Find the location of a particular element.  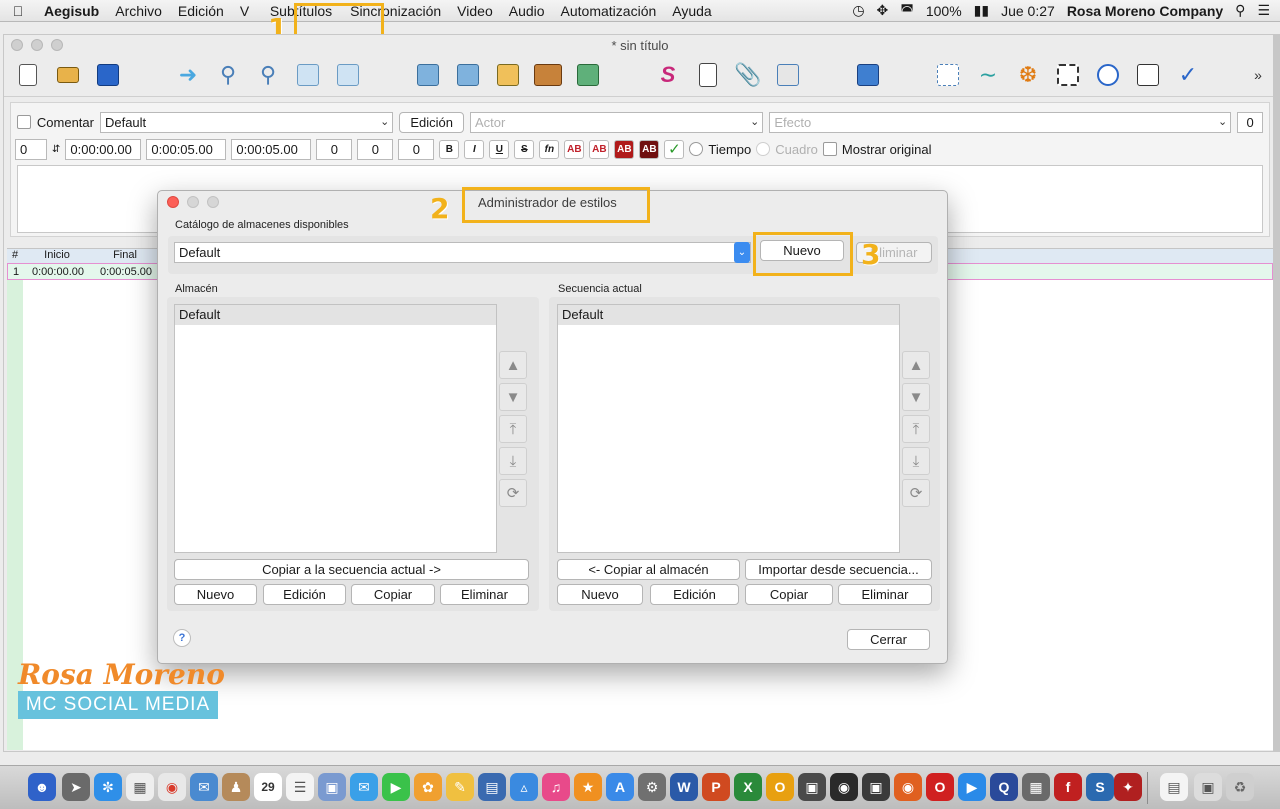

timing-postprocessor-icon: ∼ is located at coordinates (988, 75).